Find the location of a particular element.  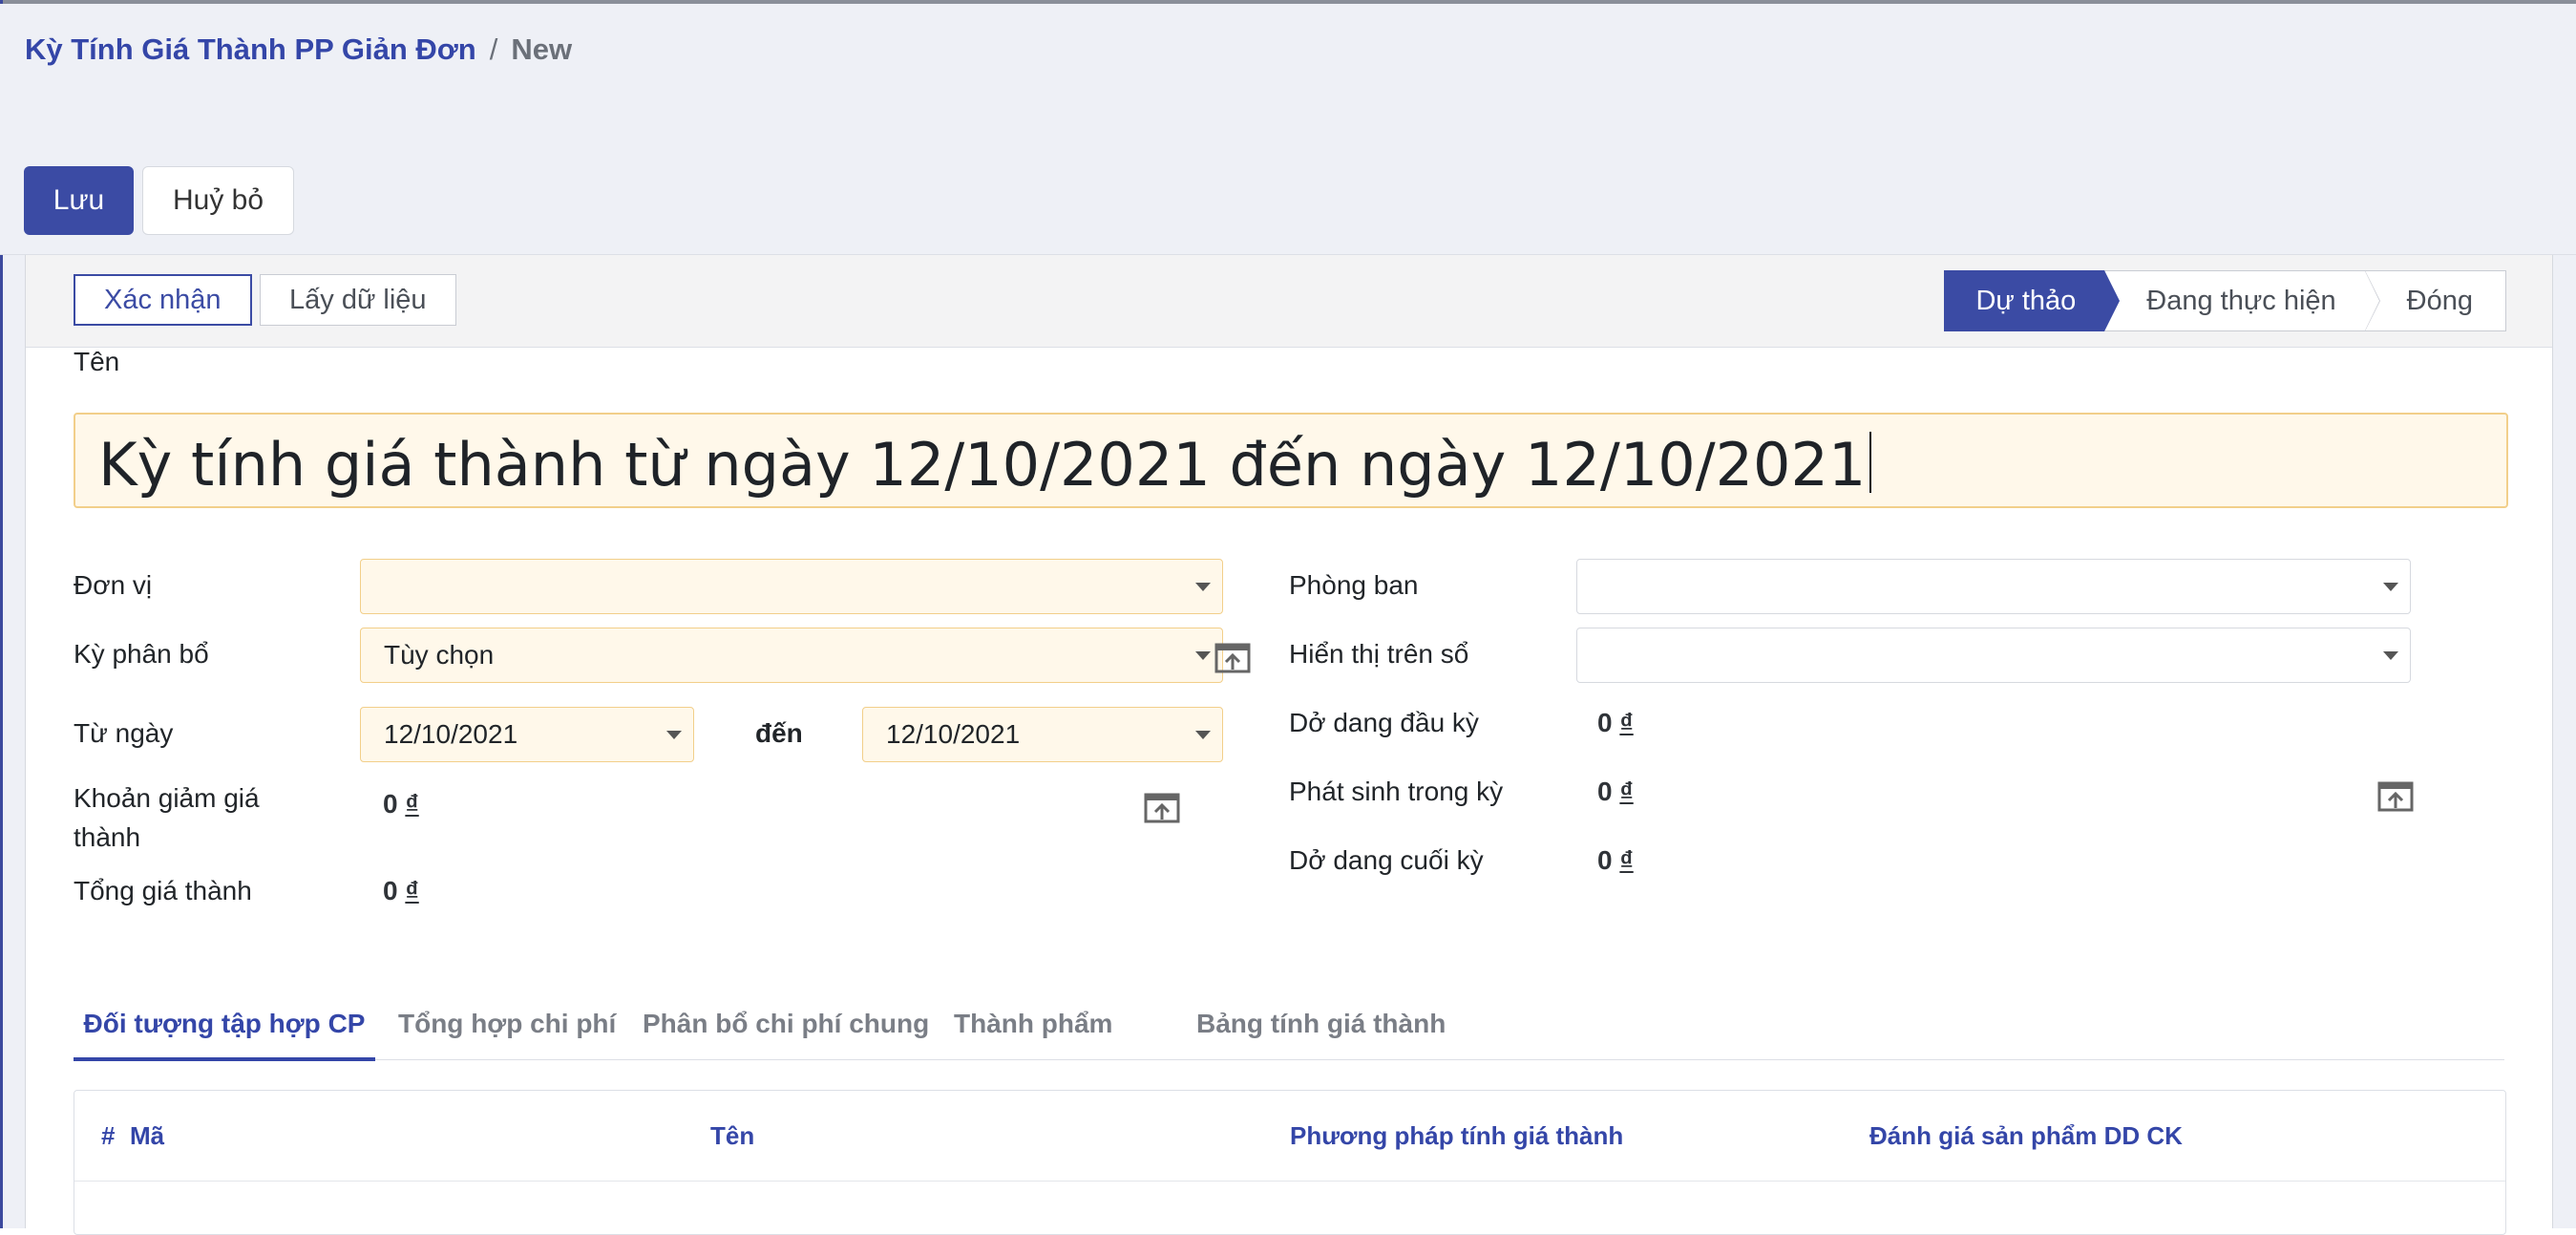

fetch-data-button: Lấy dữ liệu is located at coordinates (358, 300).